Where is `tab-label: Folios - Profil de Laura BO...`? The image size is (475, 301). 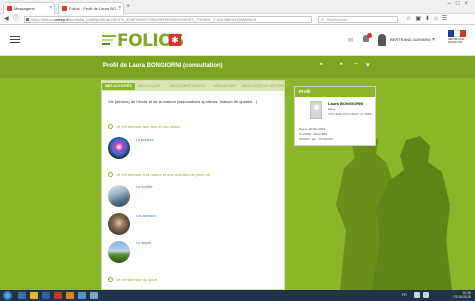
tab-label: Folios - Profil de Laura BO... is located at coordinates (94, 8).